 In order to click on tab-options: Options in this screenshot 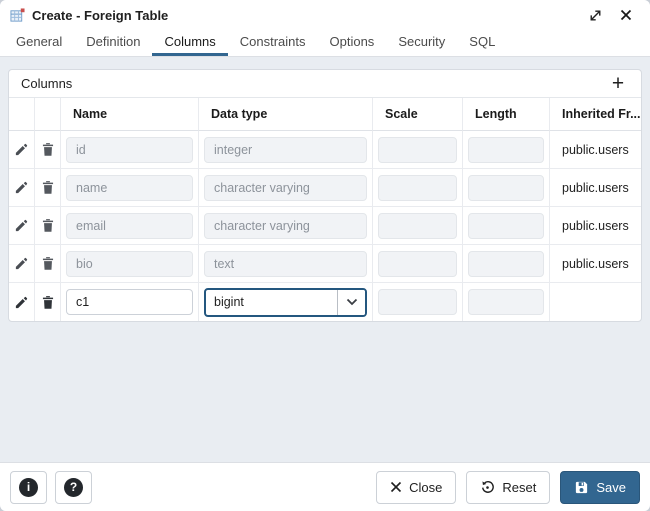, I will do `click(352, 43)`.